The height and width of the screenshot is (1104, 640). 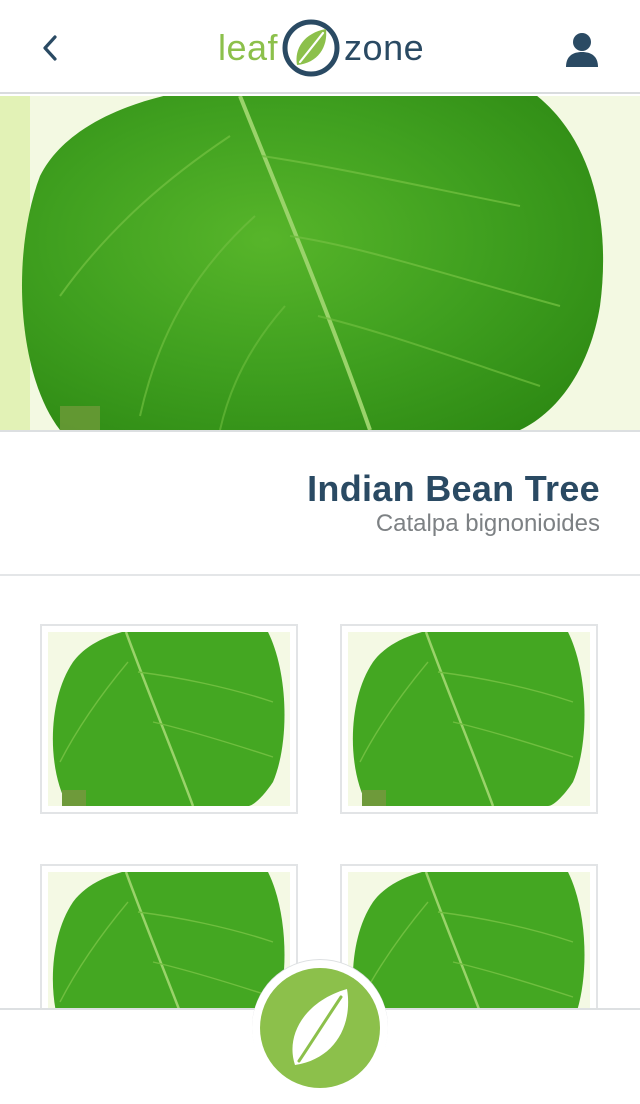 I want to click on app-header: leaf zone, so click(x=320, y=47).